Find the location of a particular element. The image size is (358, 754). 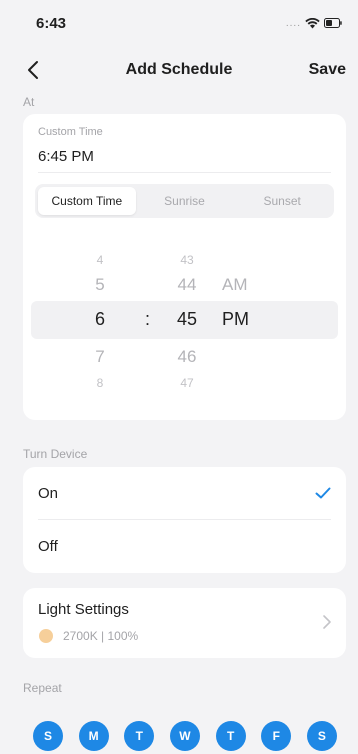

page-title: Add Schedule is located at coordinates (179, 69).